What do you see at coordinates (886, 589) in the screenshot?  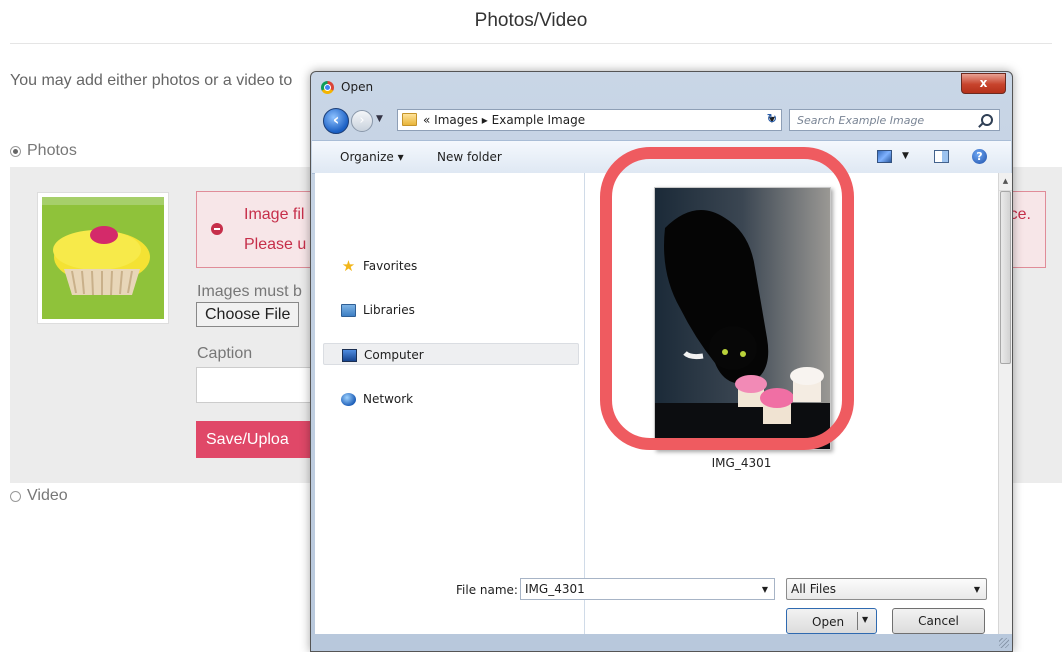 I see `file-type-select: All Files ▼` at bounding box center [886, 589].